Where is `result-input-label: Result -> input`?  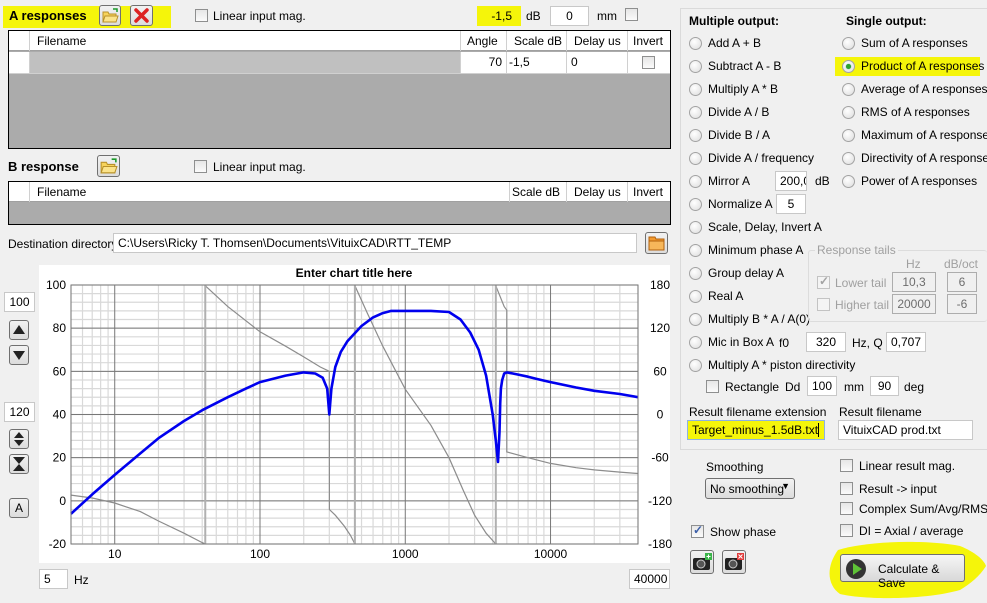
result-input-label: Result -> input is located at coordinates (898, 489).